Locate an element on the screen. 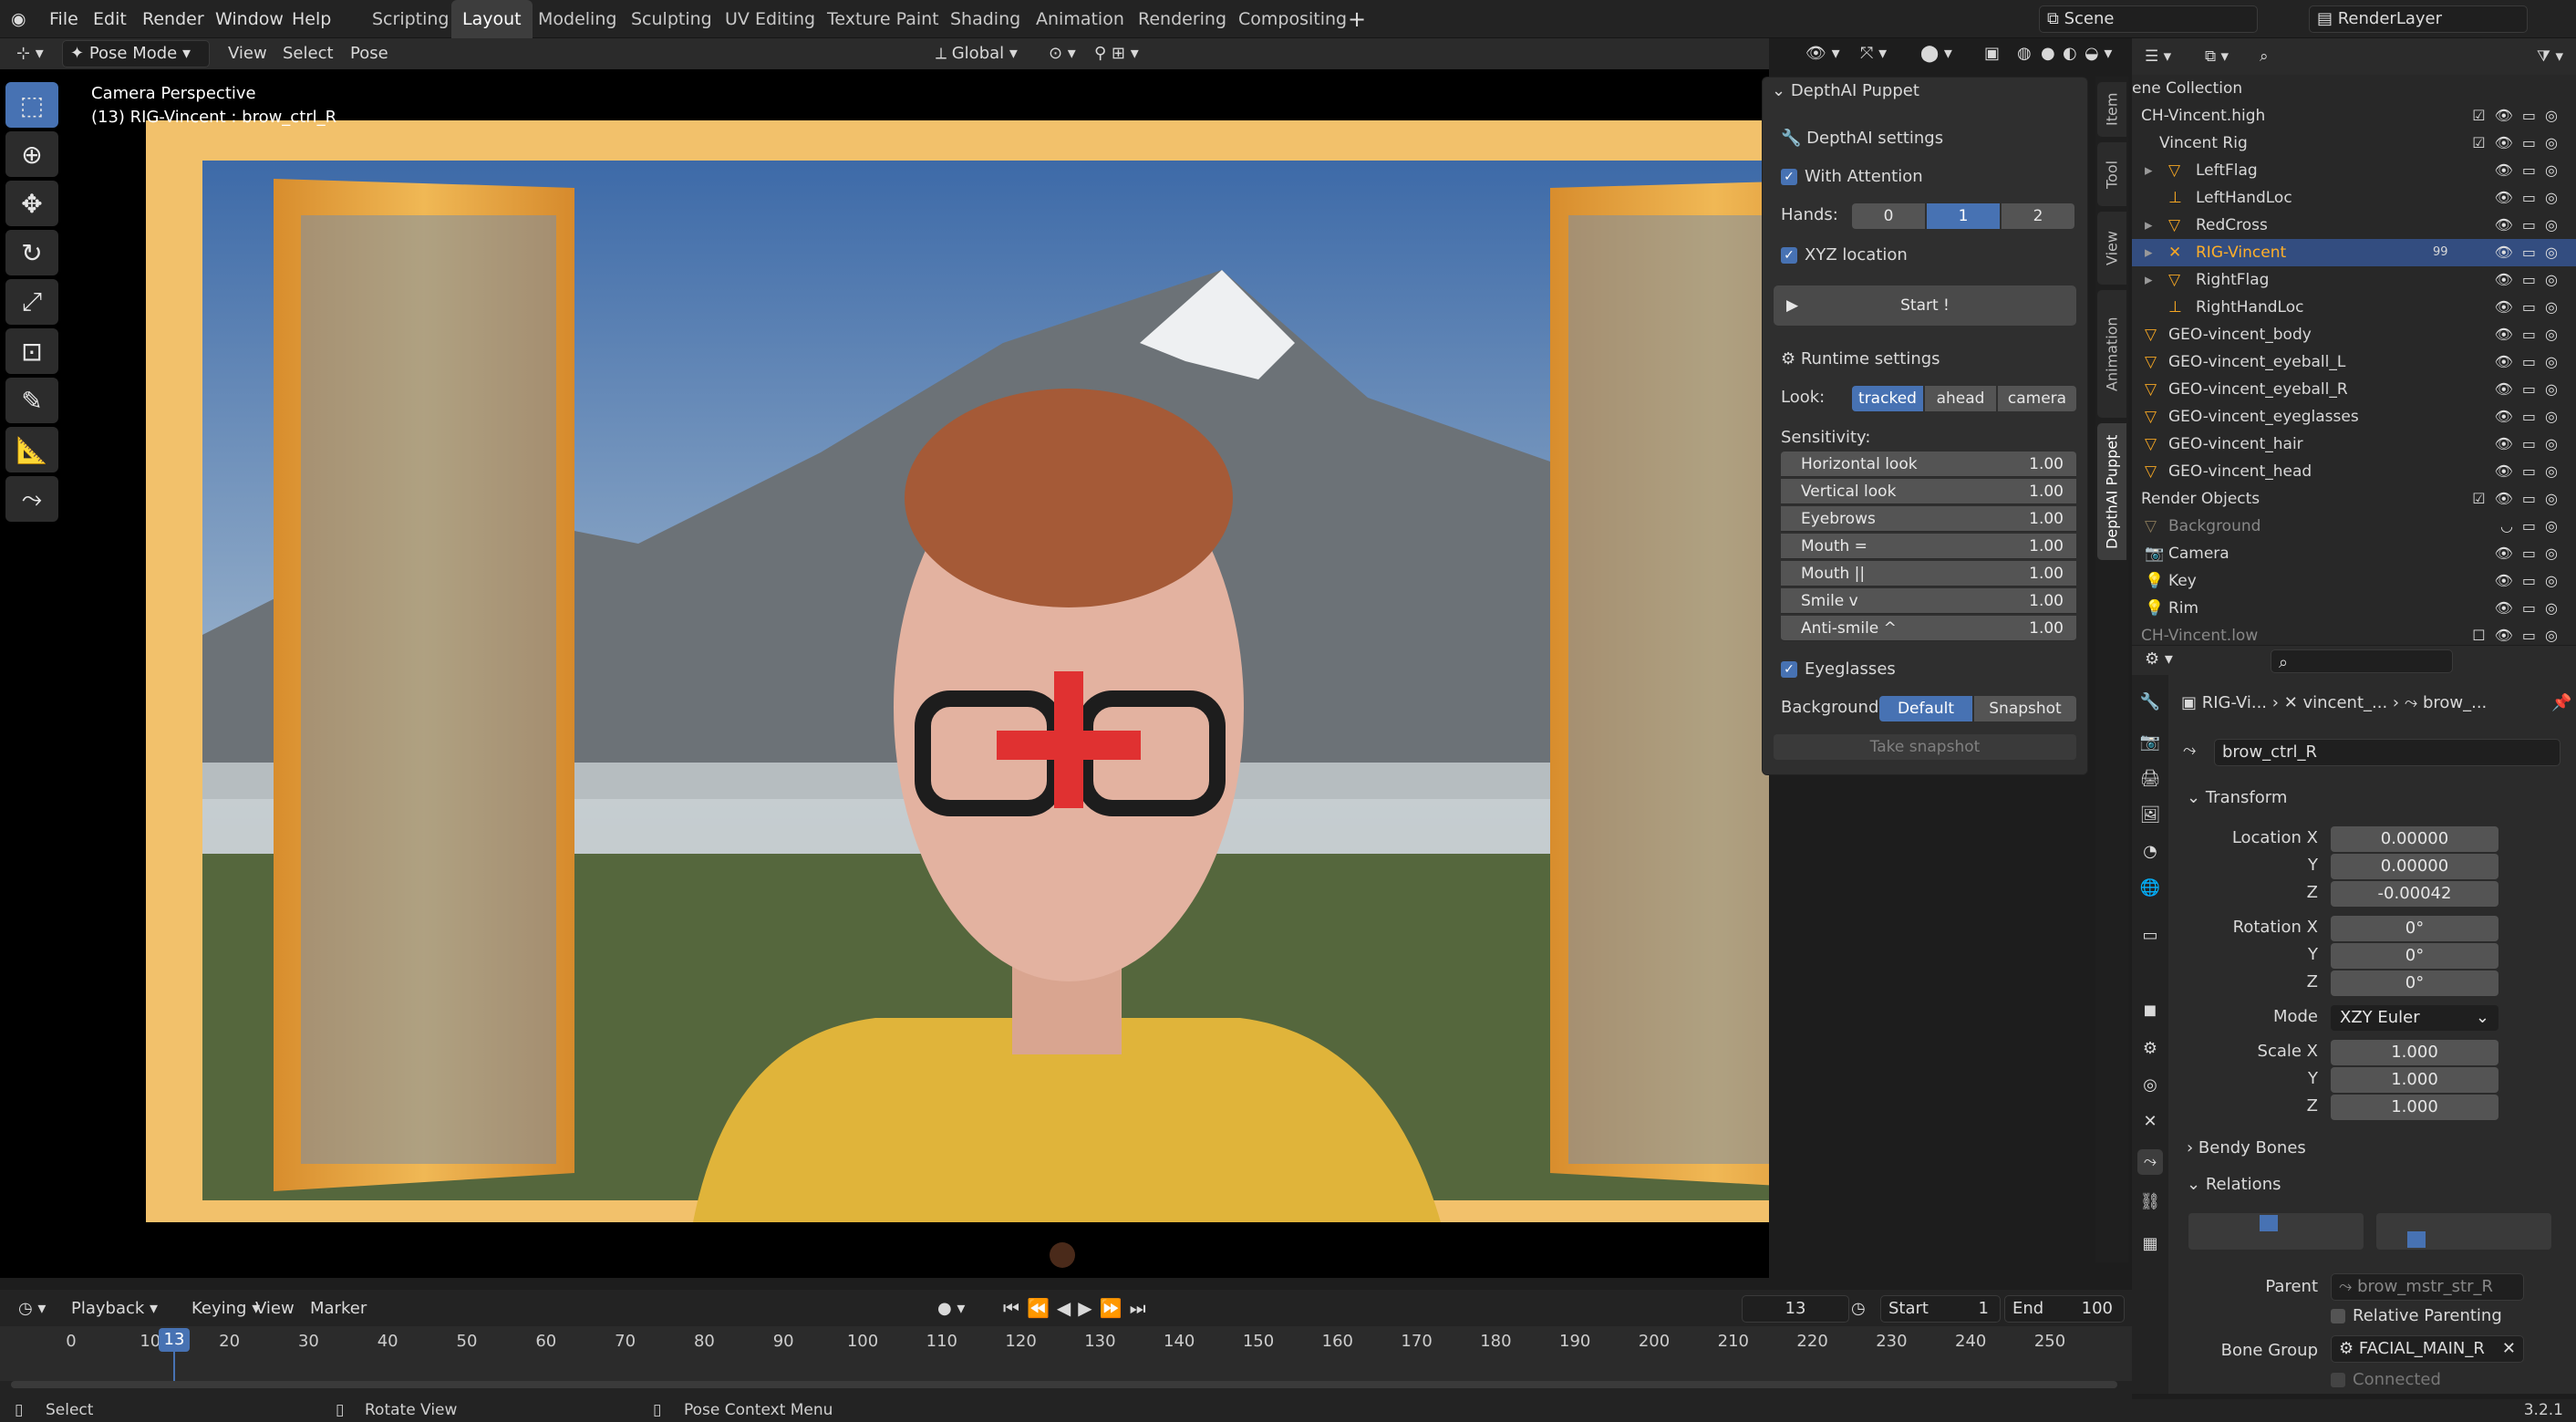 The image size is (2576, 1422). filter-icon: ⧩ ▾ is located at coordinates (2550, 56).